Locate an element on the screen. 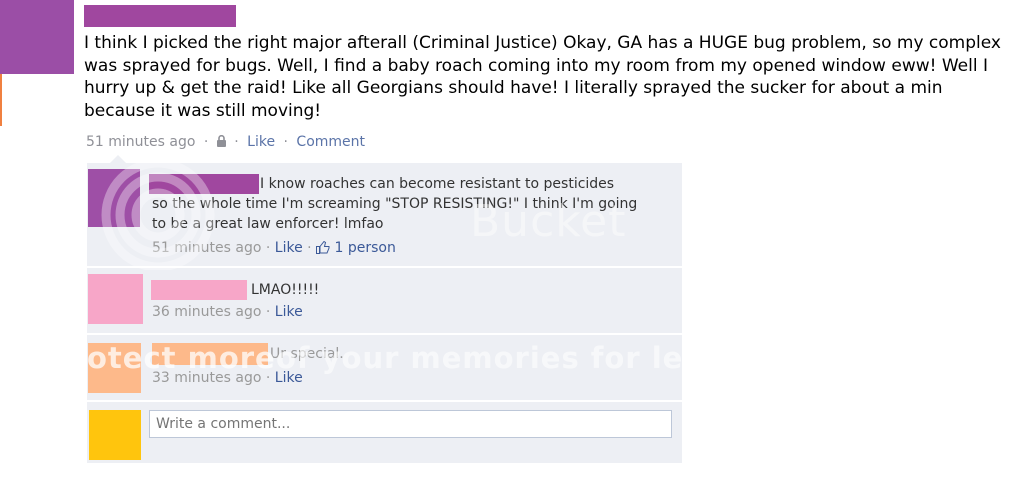 This screenshot has height=486, width=1009. comment-meta: 36 minutes ago · Like is located at coordinates (227, 312).